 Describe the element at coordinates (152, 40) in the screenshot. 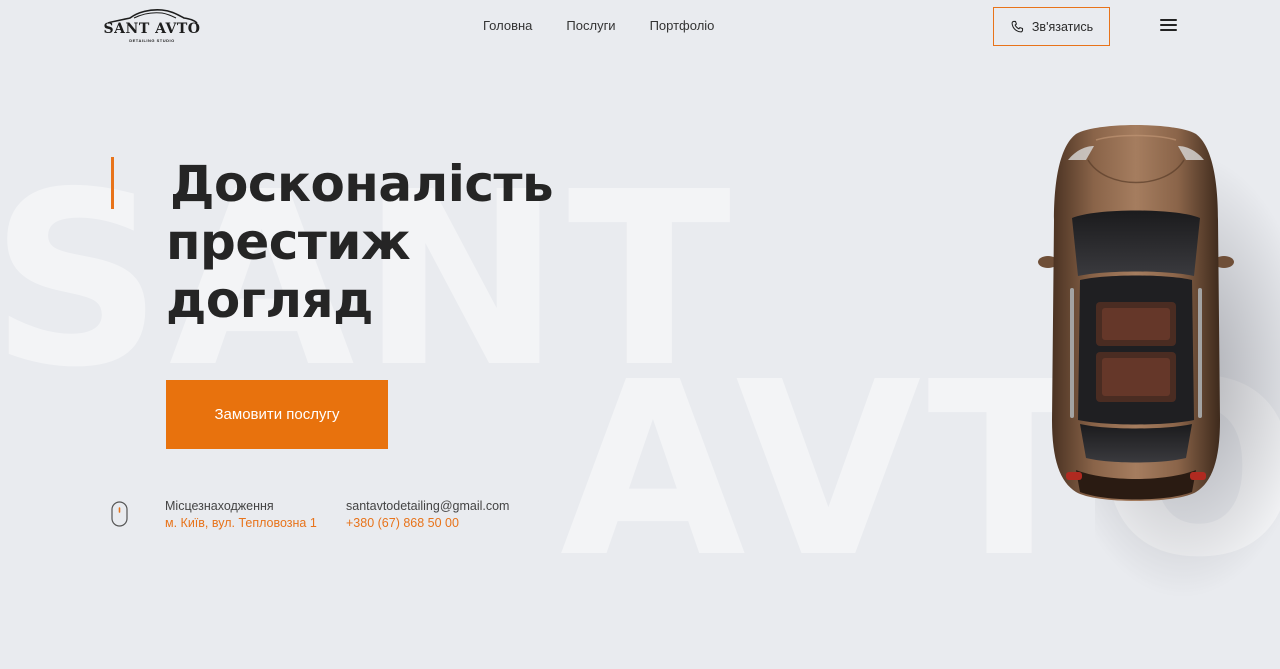

I see `logo-subtitle: DETAILING STUDIO` at that location.